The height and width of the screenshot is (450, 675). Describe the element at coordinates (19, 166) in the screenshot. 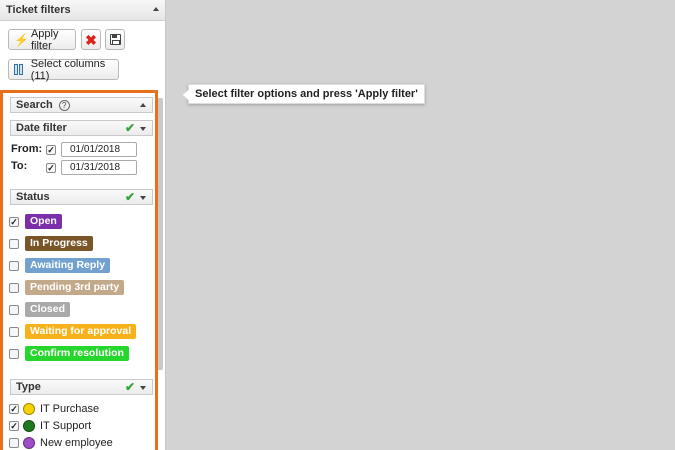

I see `to-label: To:` at that location.